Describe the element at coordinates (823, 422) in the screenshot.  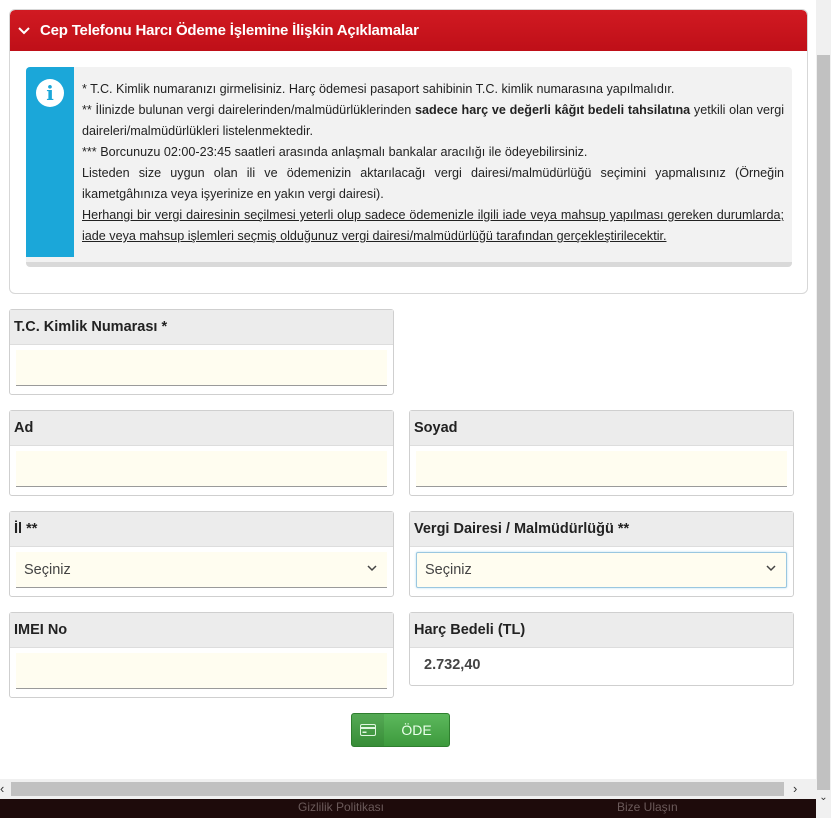
I see `vertical-scroll-thumb` at that location.